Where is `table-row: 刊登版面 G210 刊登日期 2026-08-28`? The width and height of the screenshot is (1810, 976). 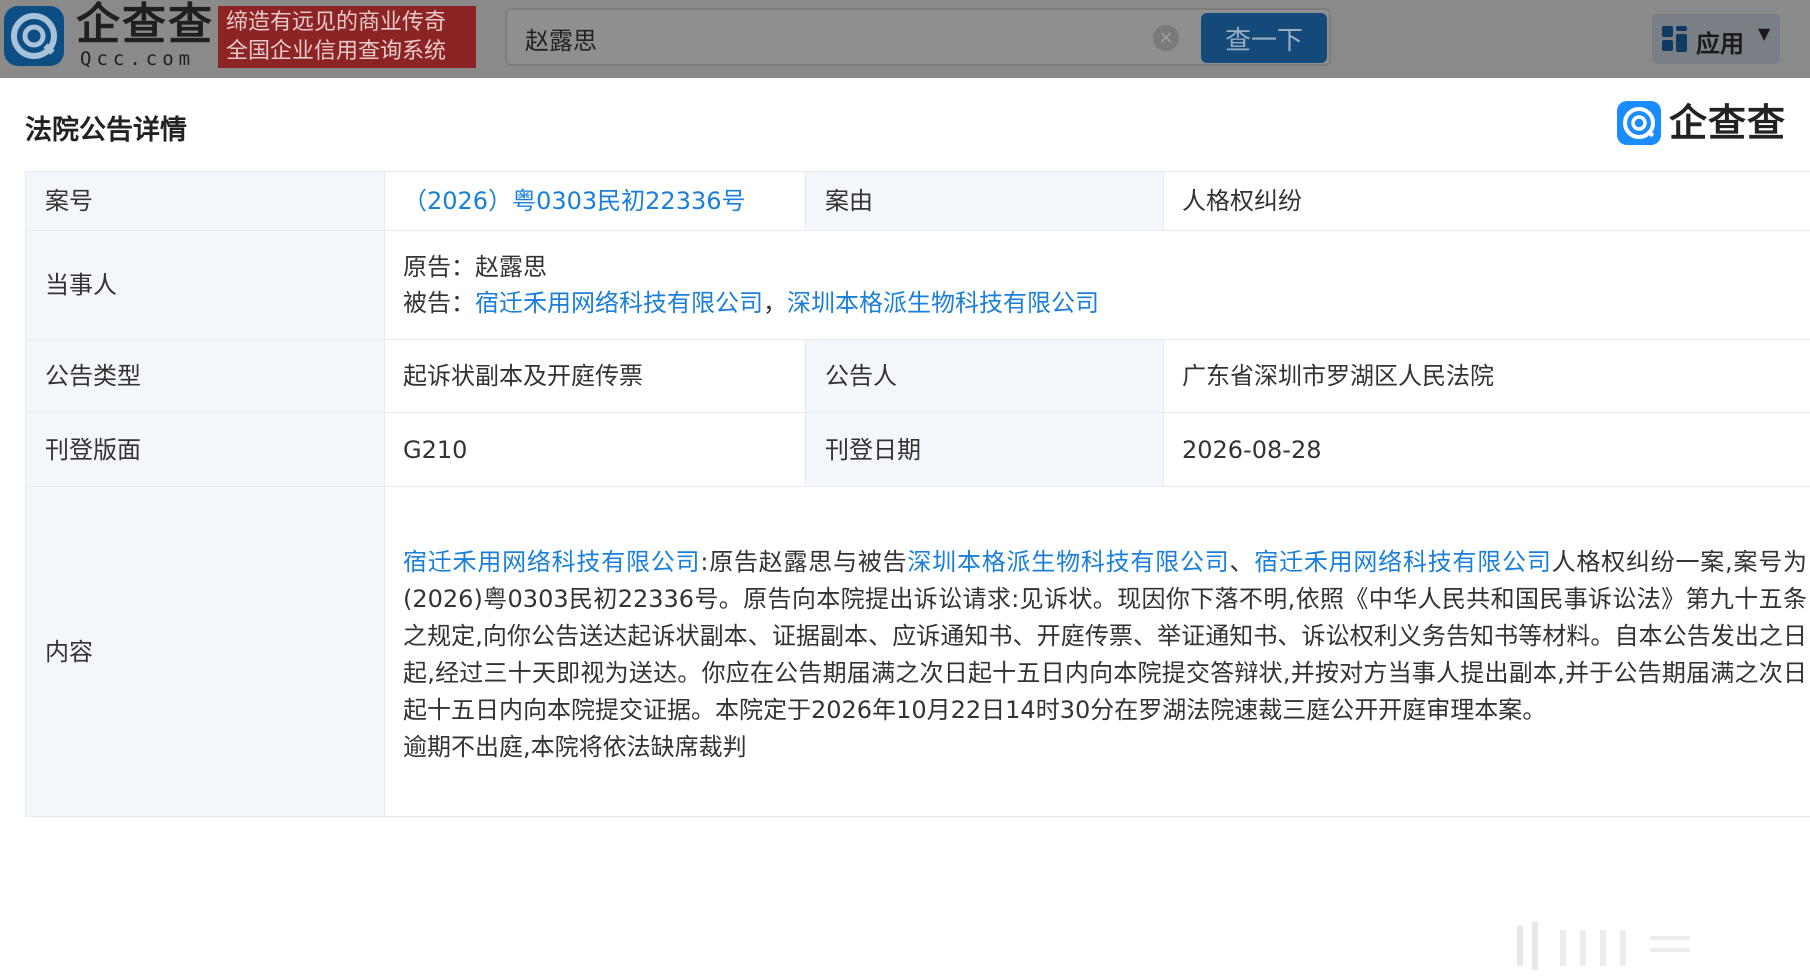
table-row: 刊登版面 G210 刊登日期 2026-08-28 is located at coordinates (918, 450).